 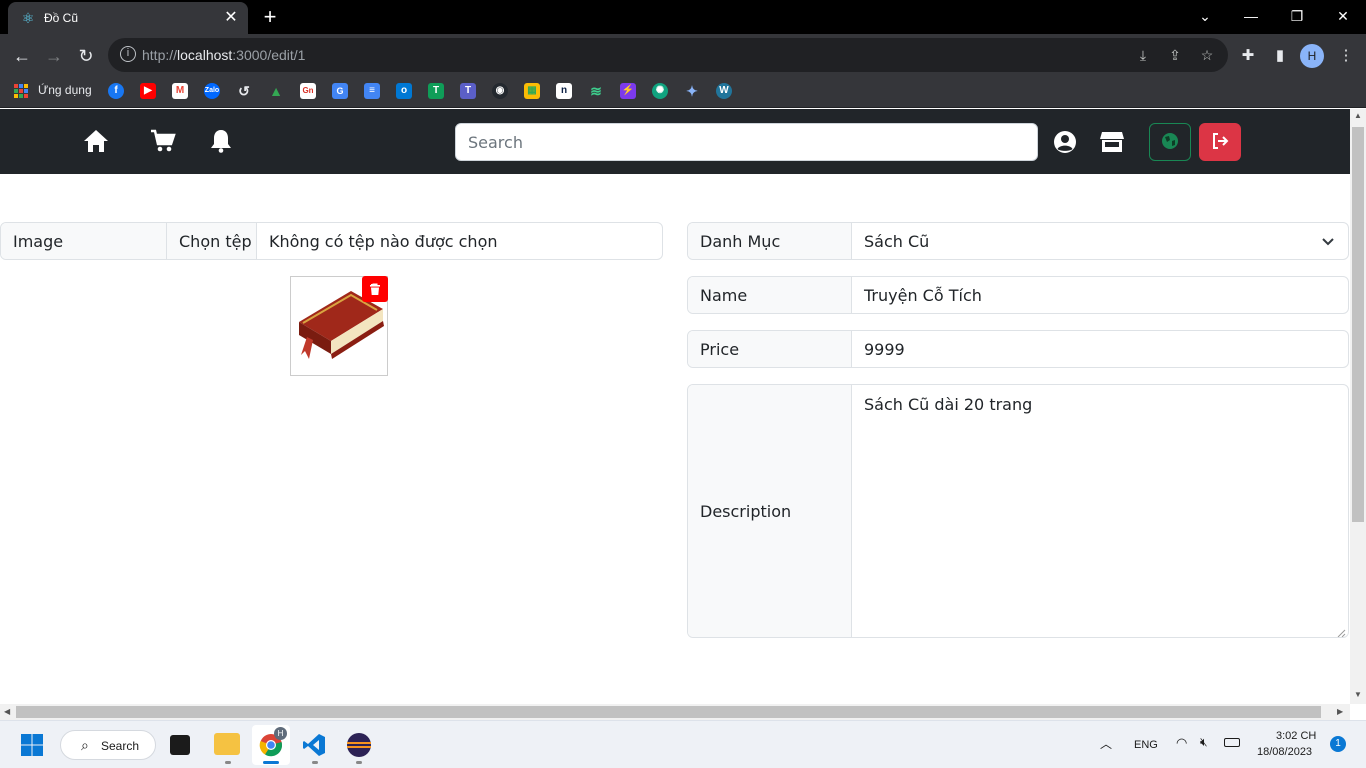 I want to click on resize-handle-icon, so click(x=1341, y=631).